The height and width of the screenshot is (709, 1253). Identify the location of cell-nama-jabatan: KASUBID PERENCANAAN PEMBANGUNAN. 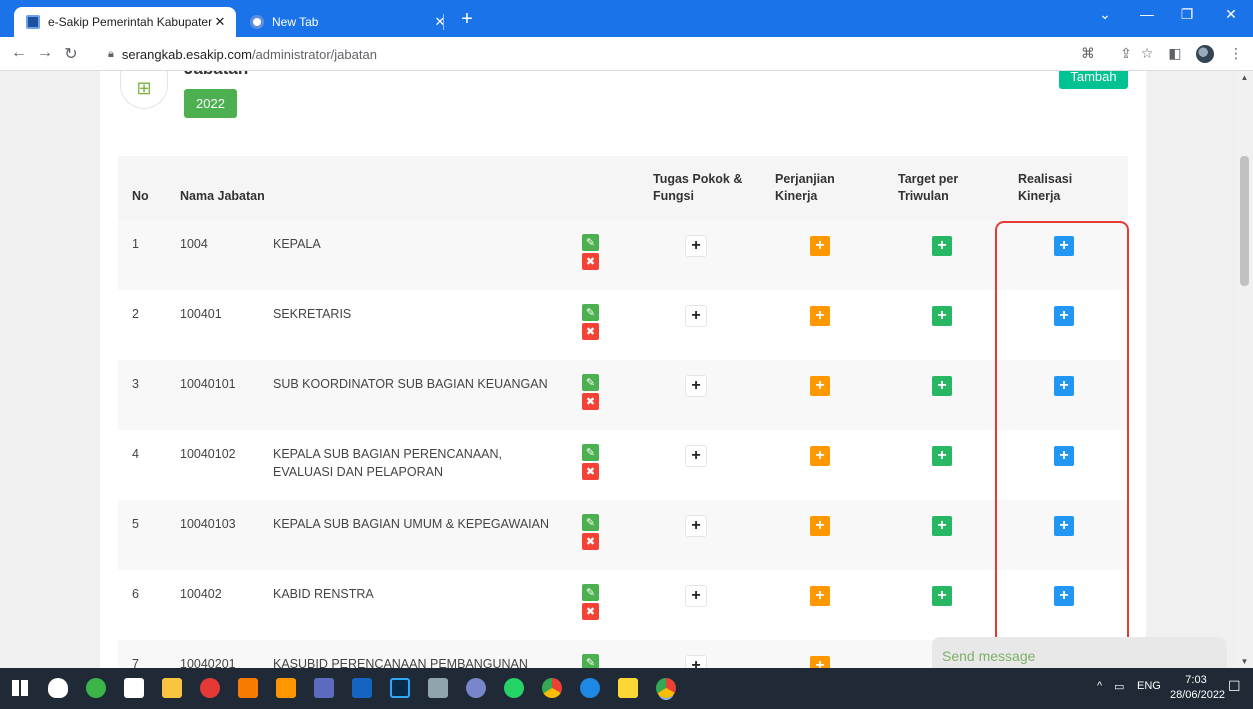
(400, 662).